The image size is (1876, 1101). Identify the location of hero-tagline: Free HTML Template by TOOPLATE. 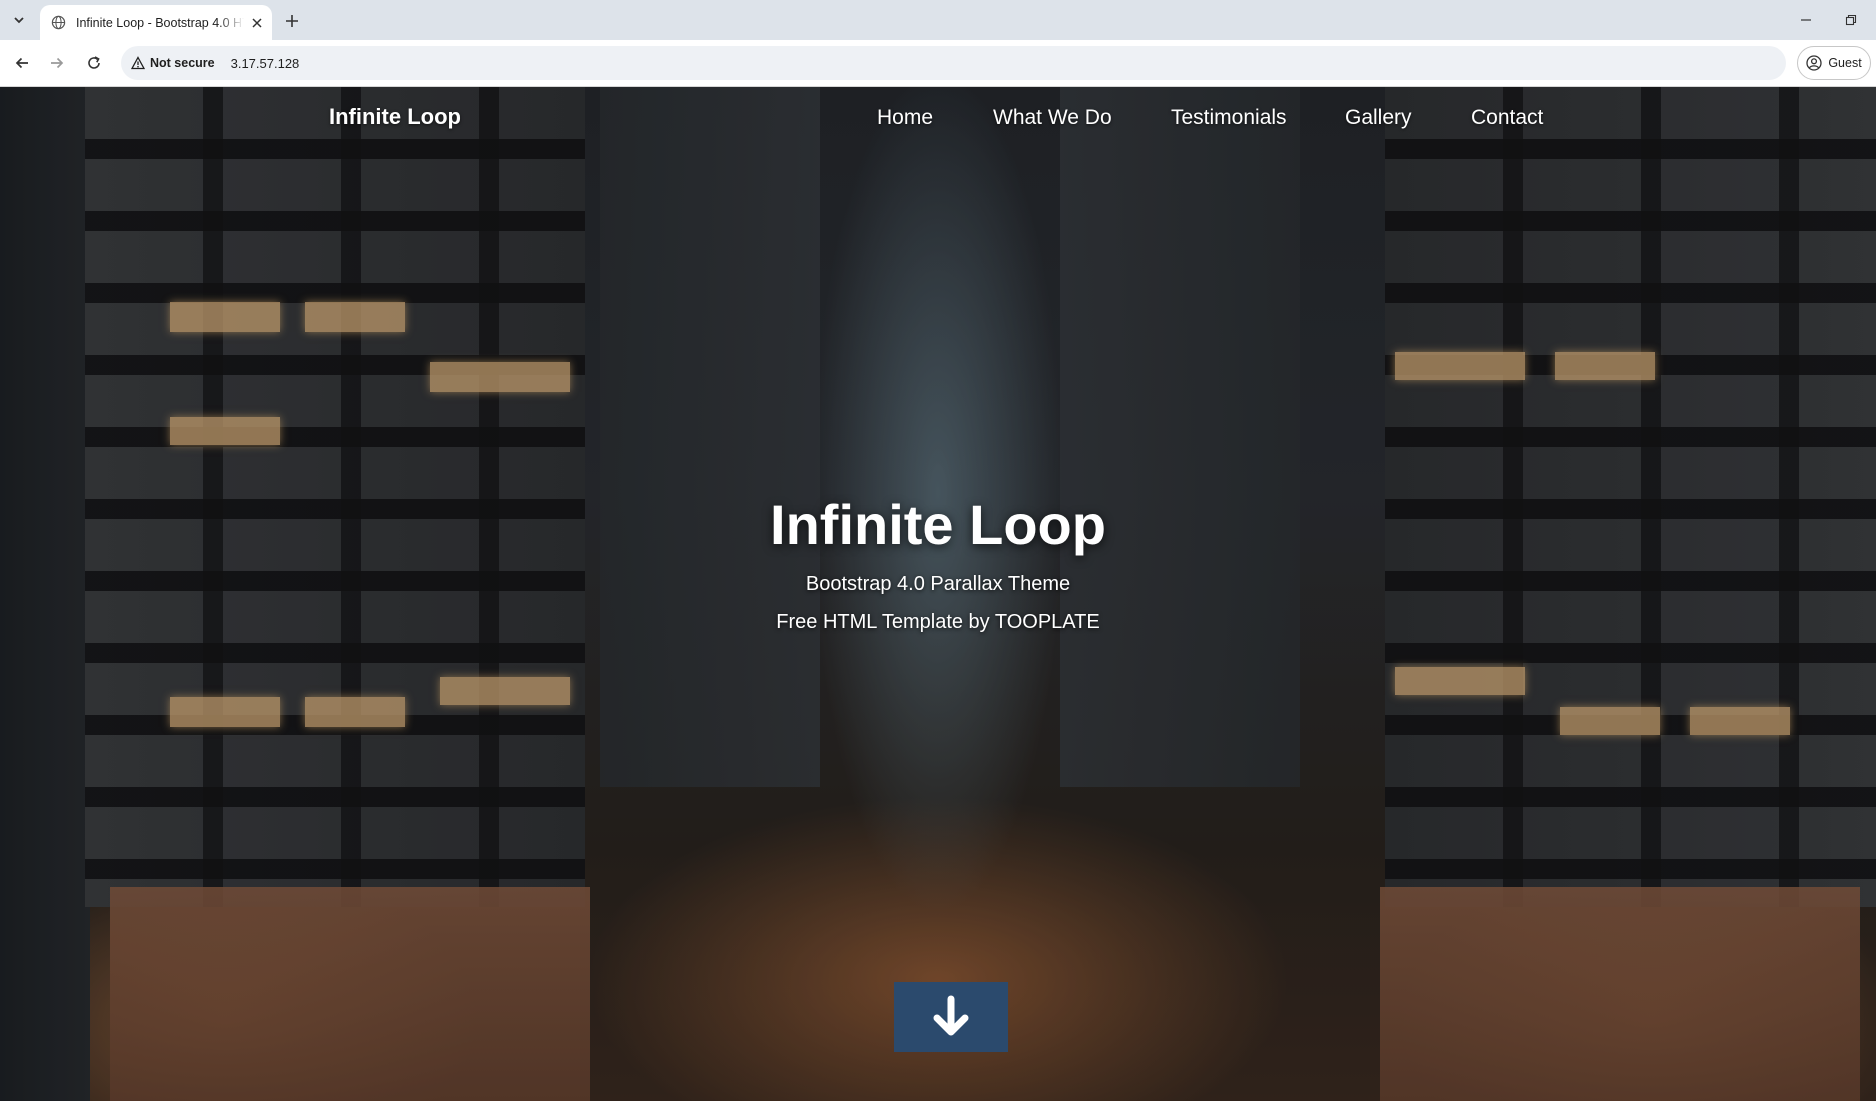
(938, 622).